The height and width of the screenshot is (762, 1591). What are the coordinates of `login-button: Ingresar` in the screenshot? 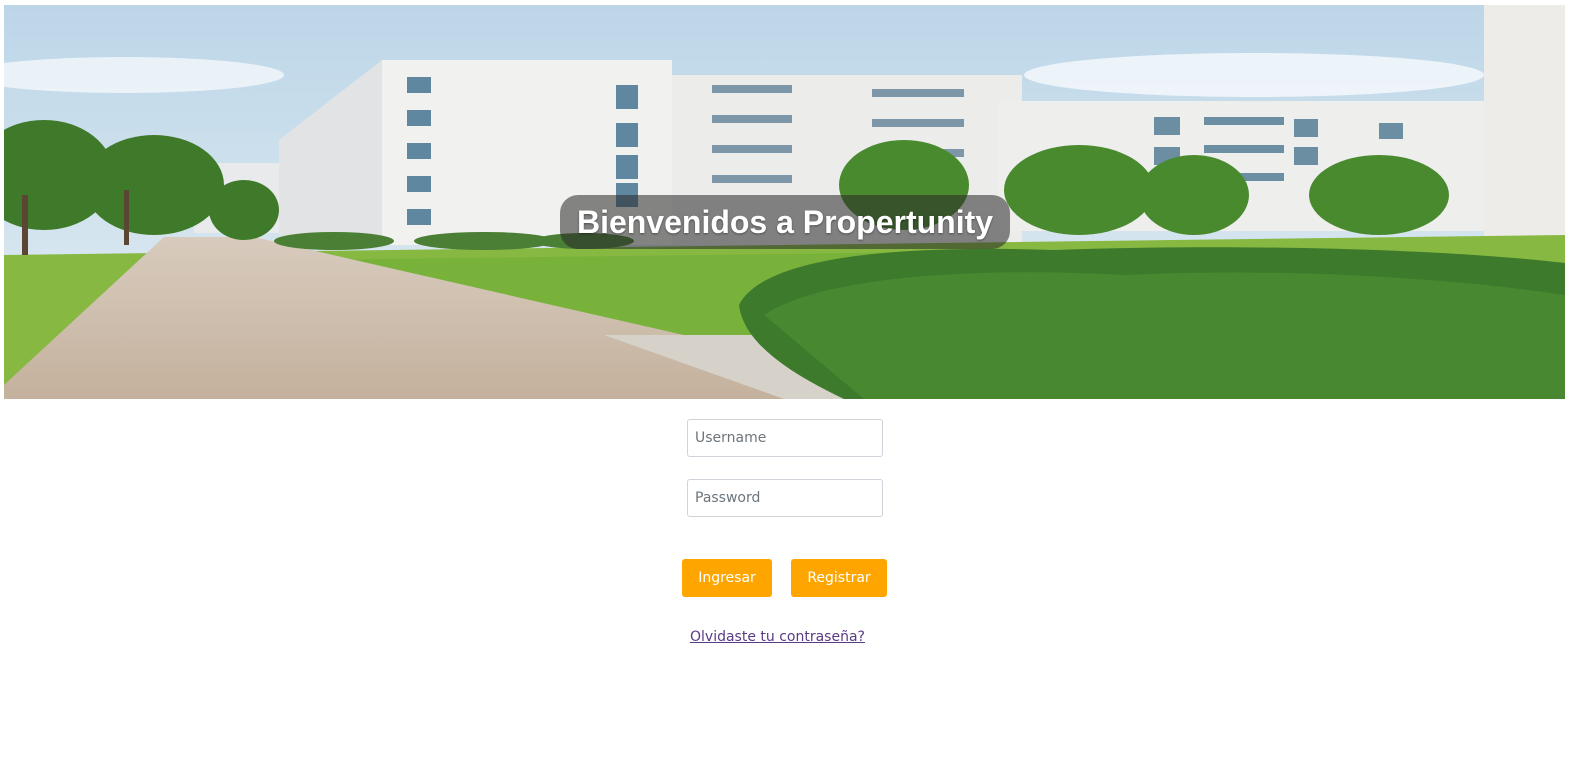 It's located at (727, 578).